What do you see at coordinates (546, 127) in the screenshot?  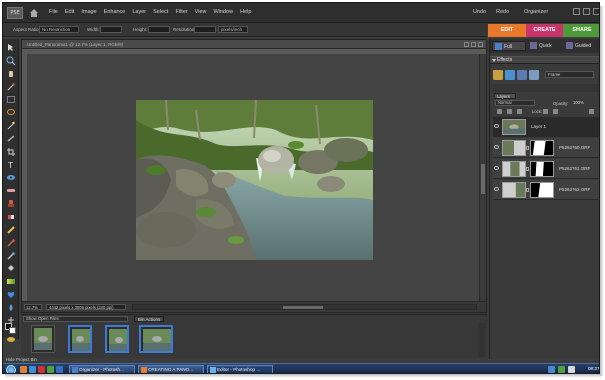 I see `layer-row: Layer 1` at bounding box center [546, 127].